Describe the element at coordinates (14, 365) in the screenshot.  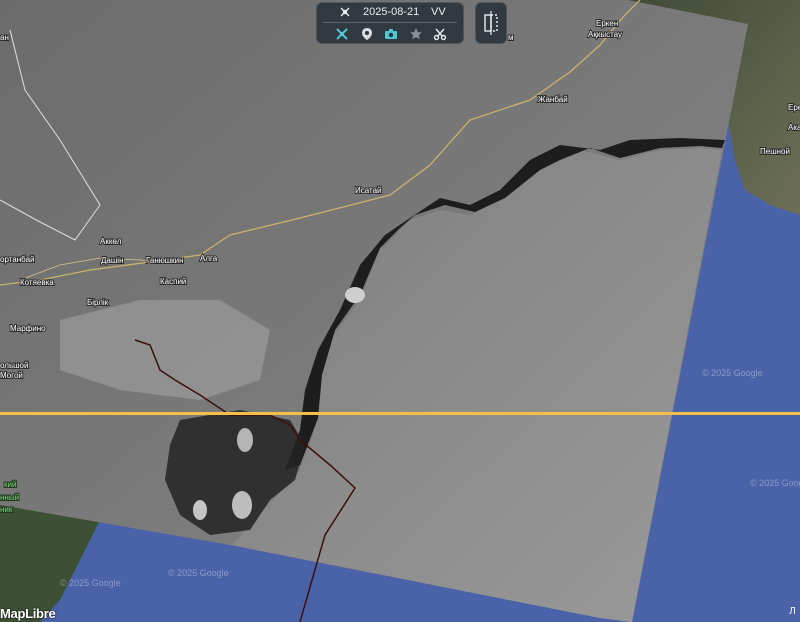
I see `place-label: ольшой` at that location.